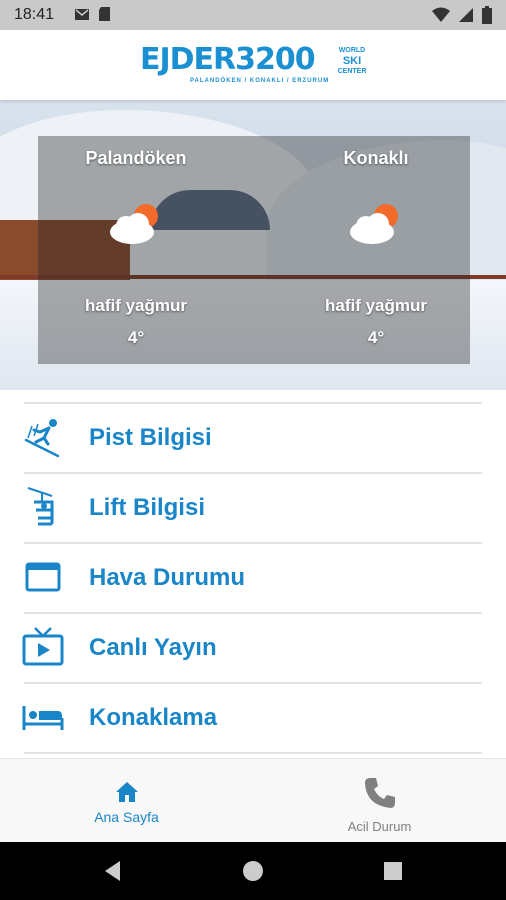  I want to click on home-button-icon, so click(253, 871).